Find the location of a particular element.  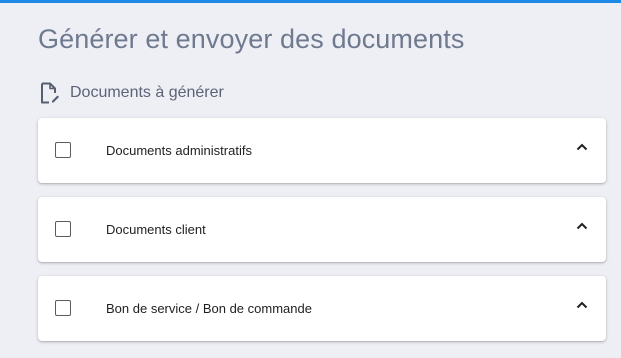

section-header: Documents à générer is located at coordinates (132, 93).